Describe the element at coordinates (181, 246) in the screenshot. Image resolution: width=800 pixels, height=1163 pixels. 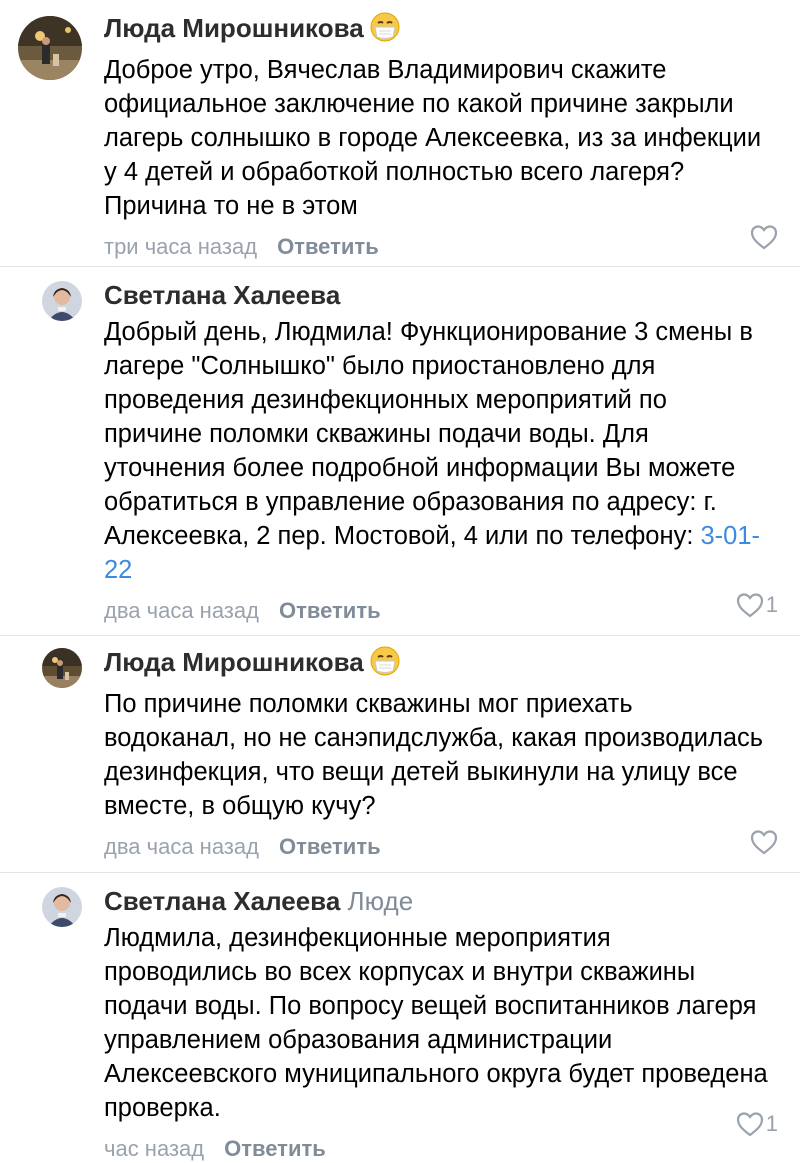
I see `comment-time: три часа назад` at that location.